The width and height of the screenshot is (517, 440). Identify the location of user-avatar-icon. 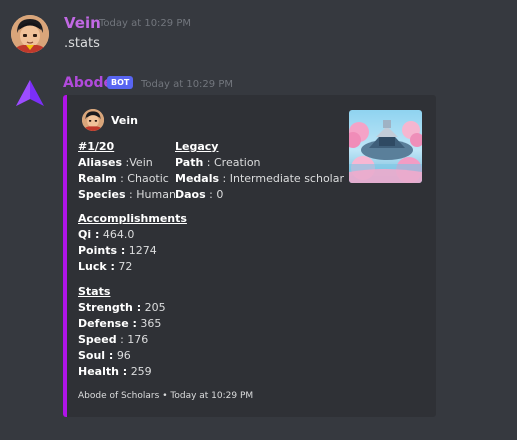
(30, 34).